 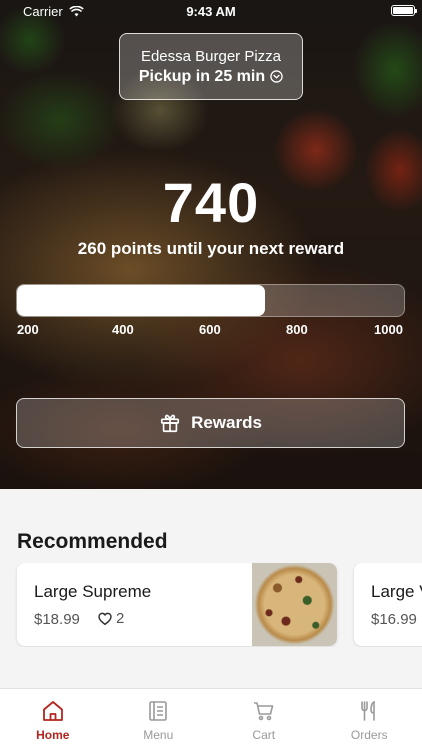 What do you see at coordinates (211, 66) in the screenshot?
I see `store-selector: Edessa Burger Pizza Pickup in 25 min` at bounding box center [211, 66].